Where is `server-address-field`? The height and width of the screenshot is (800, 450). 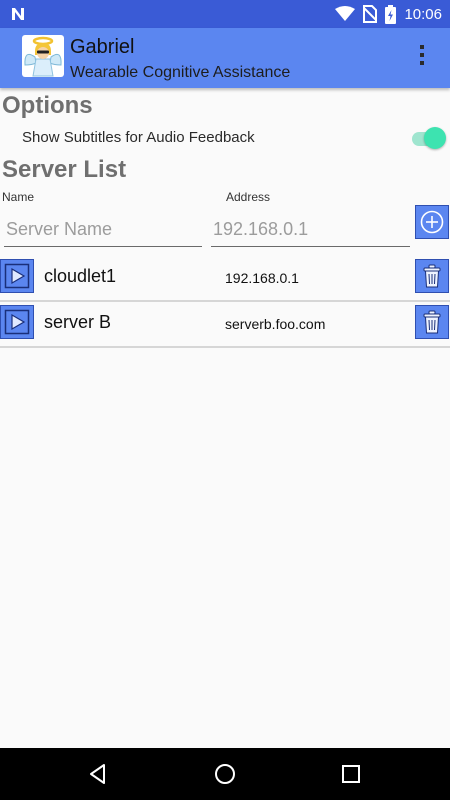 server-address-field is located at coordinates (310, 230).